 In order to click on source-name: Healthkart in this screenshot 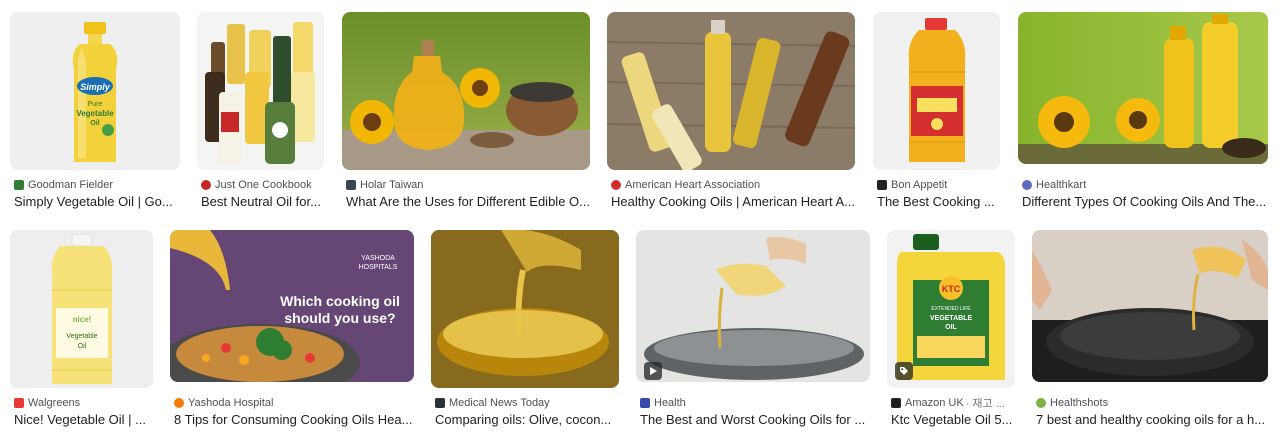, I will do `click(1061, 185)`.